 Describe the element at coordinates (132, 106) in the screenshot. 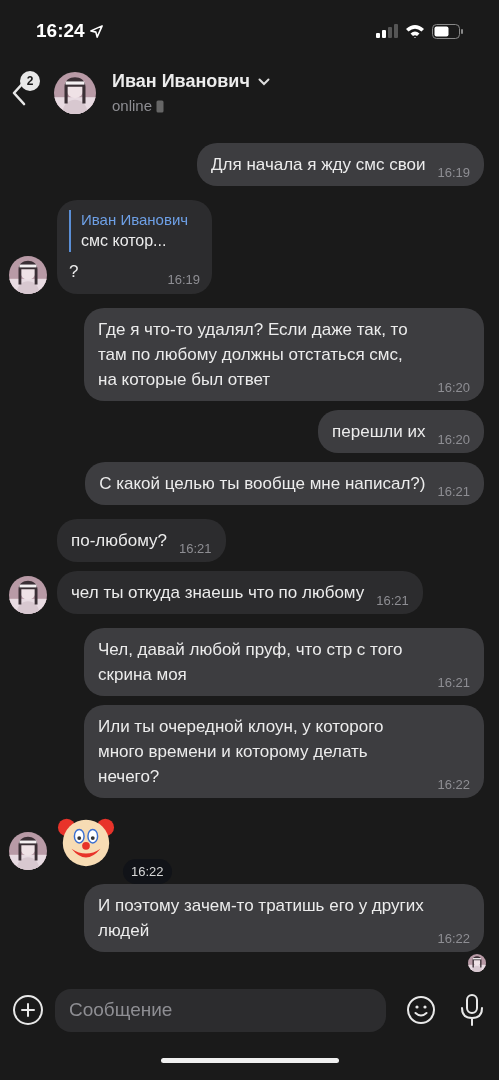

I see `contact-status: online` at that location.